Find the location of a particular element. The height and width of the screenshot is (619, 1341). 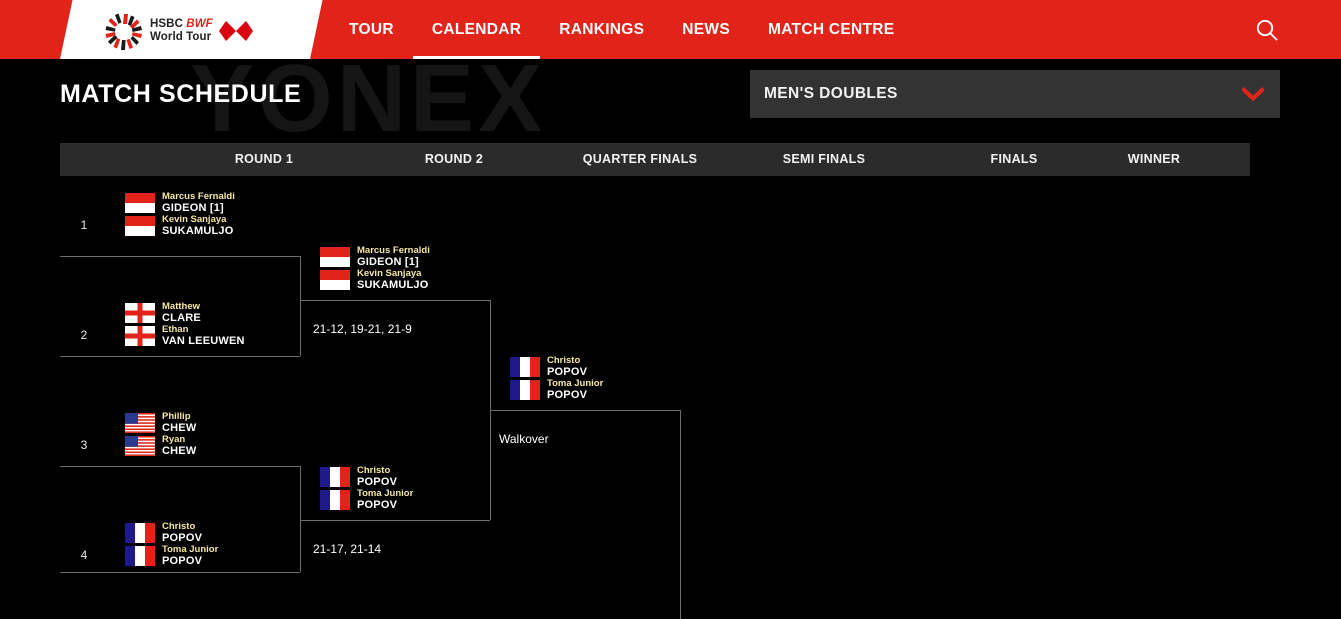

logo-text: HSBC BWF World Tour is located at coordinates (181, 31).